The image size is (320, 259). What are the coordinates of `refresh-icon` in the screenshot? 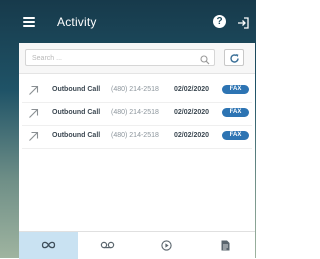 It's located at (234, 58).